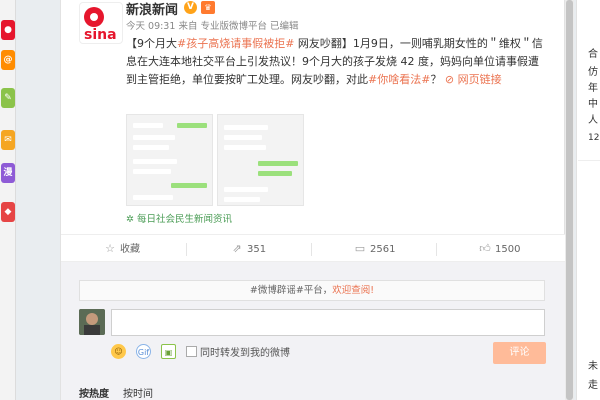  Describe the element at coordinates (150, 26) in the screenshot. I see `post-time: 今天 09:31` at that location.